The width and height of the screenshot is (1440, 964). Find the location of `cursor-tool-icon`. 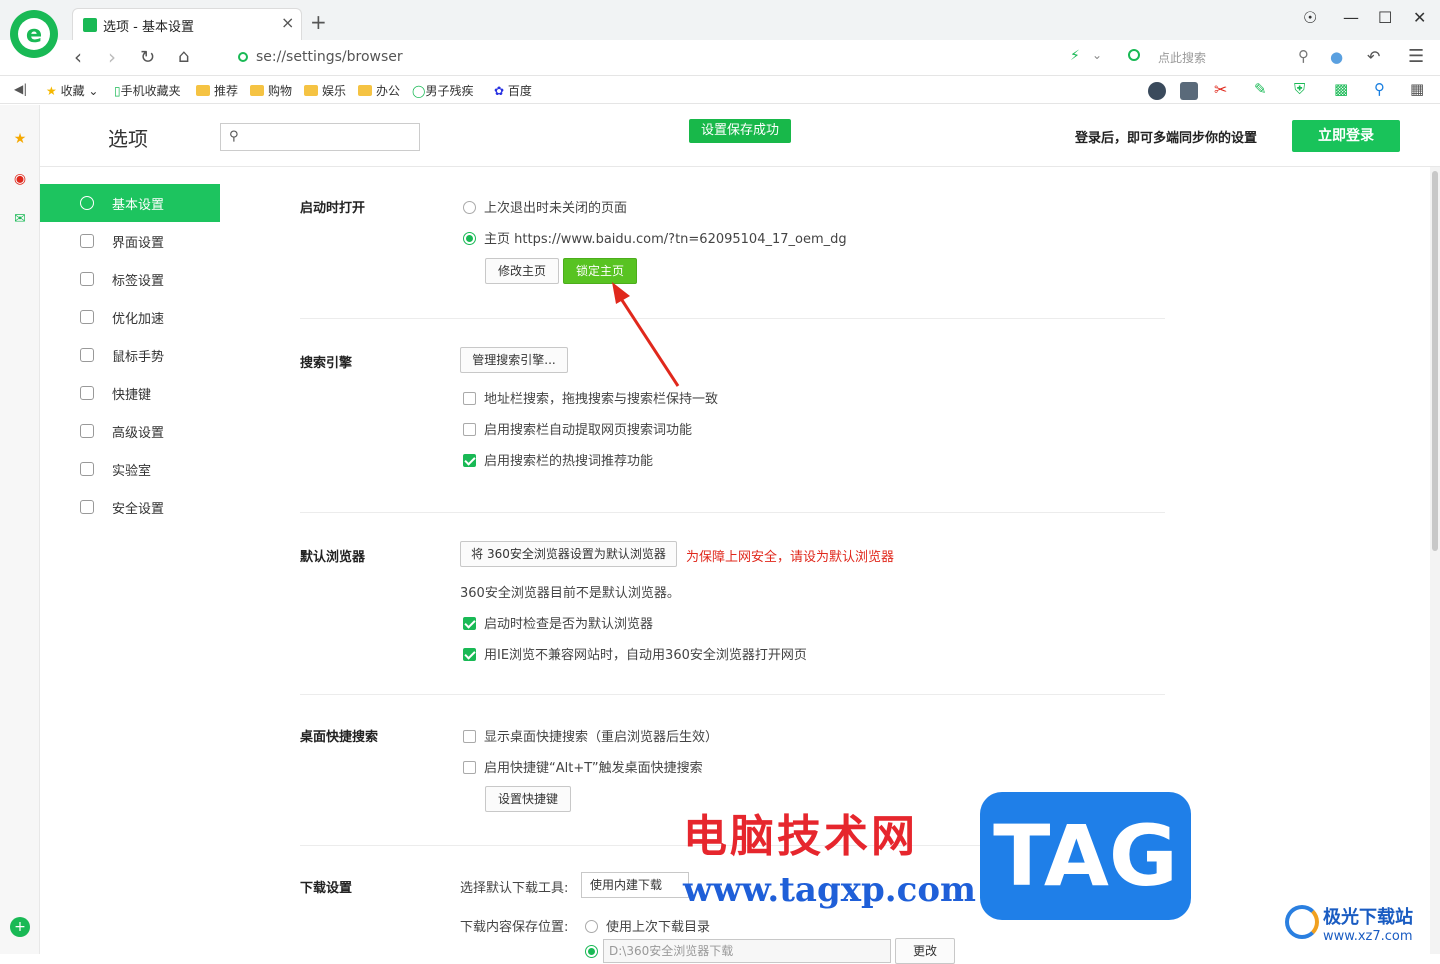

cursor-tool-icon is located at coordinates (1157, 91).